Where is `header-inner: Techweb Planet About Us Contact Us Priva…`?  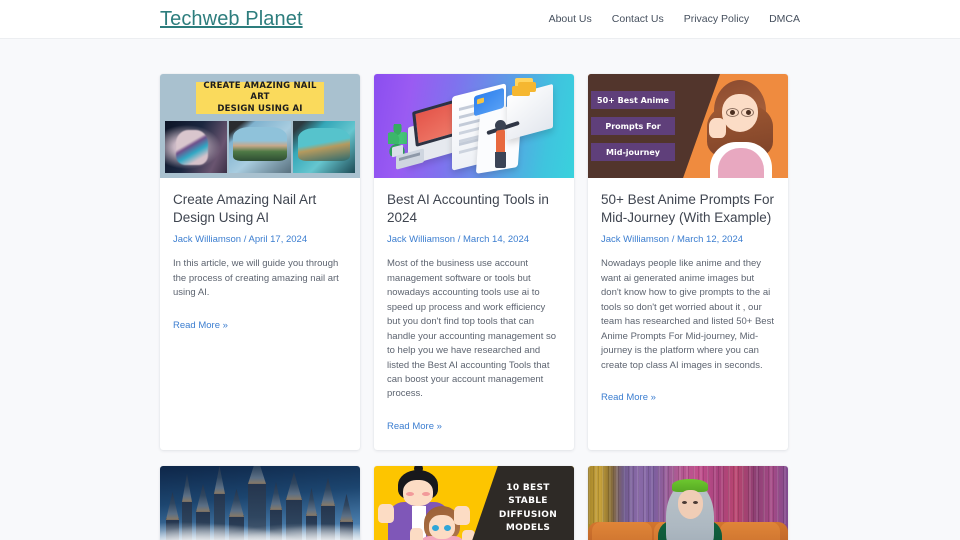
header-inner: Techweb Planet About Us Contact Us Priva… is located at coordinates (480, 19).